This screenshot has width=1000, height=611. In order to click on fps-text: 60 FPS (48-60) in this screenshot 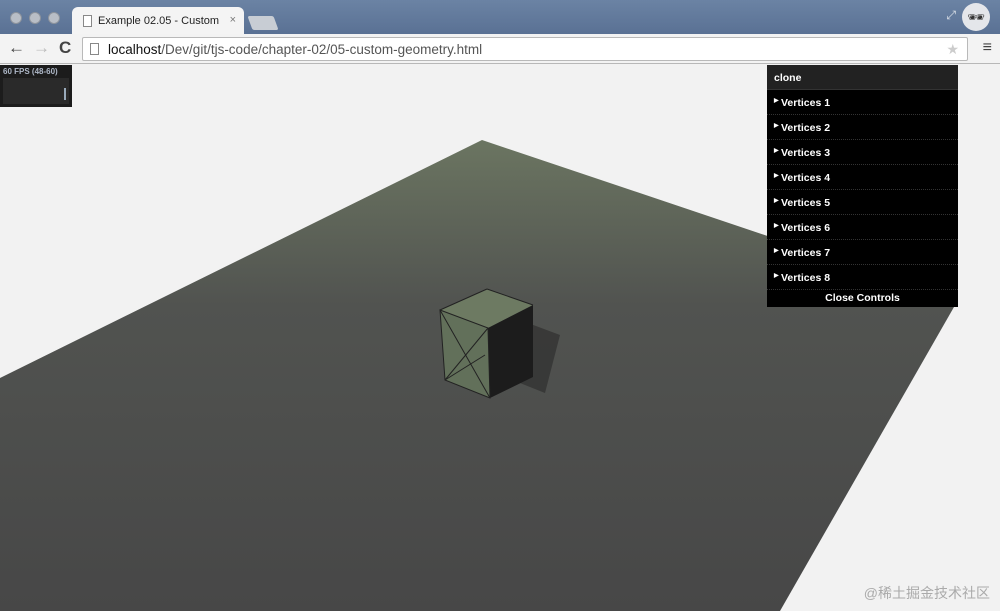, I will do `click(30, 71)`.